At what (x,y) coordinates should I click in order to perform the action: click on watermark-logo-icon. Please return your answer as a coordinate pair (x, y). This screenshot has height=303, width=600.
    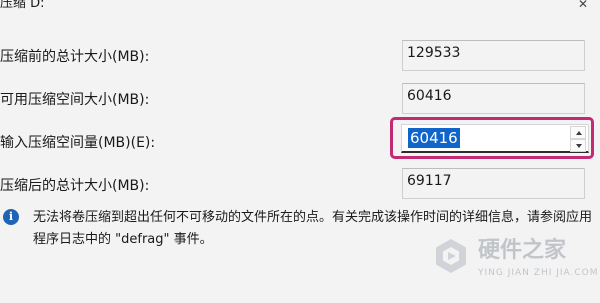
    Looking at the image, I should click on (451, 256).